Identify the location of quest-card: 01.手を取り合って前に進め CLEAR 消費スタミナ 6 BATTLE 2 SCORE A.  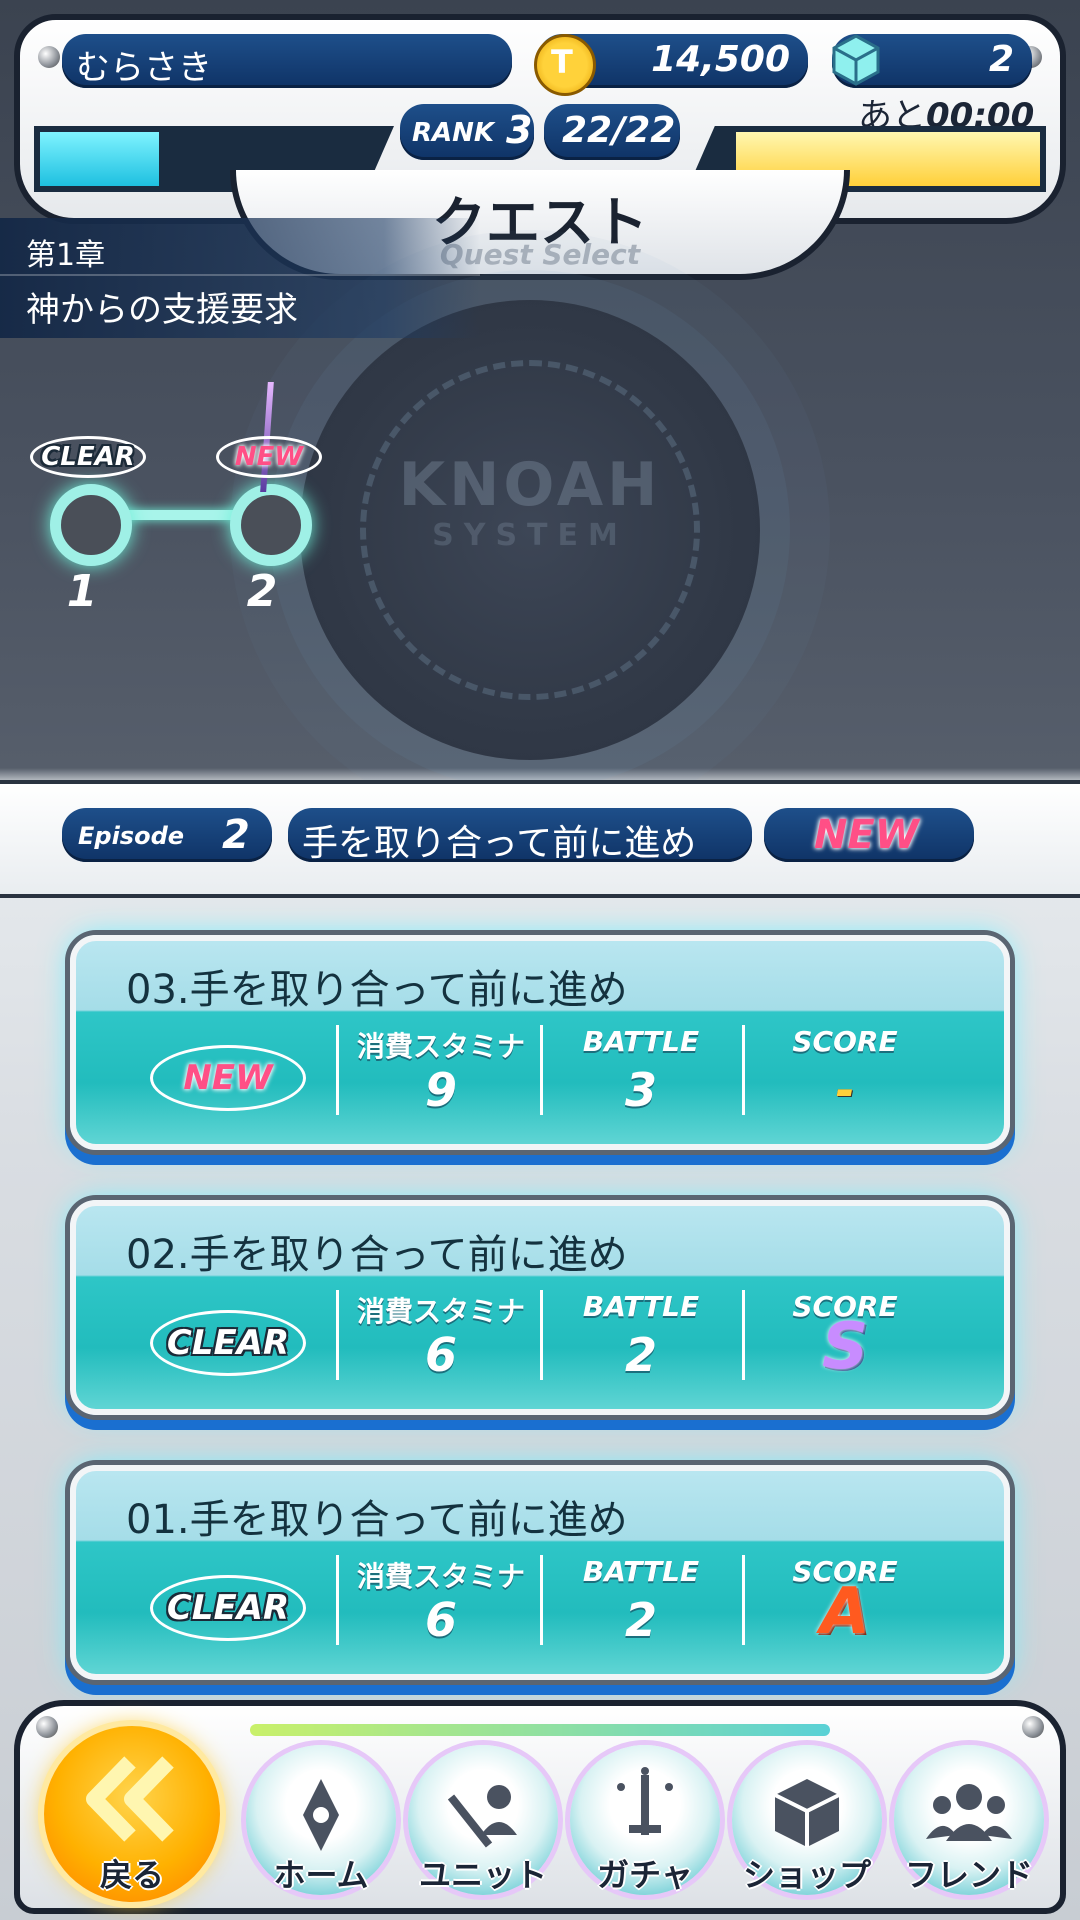
(540, 1572).